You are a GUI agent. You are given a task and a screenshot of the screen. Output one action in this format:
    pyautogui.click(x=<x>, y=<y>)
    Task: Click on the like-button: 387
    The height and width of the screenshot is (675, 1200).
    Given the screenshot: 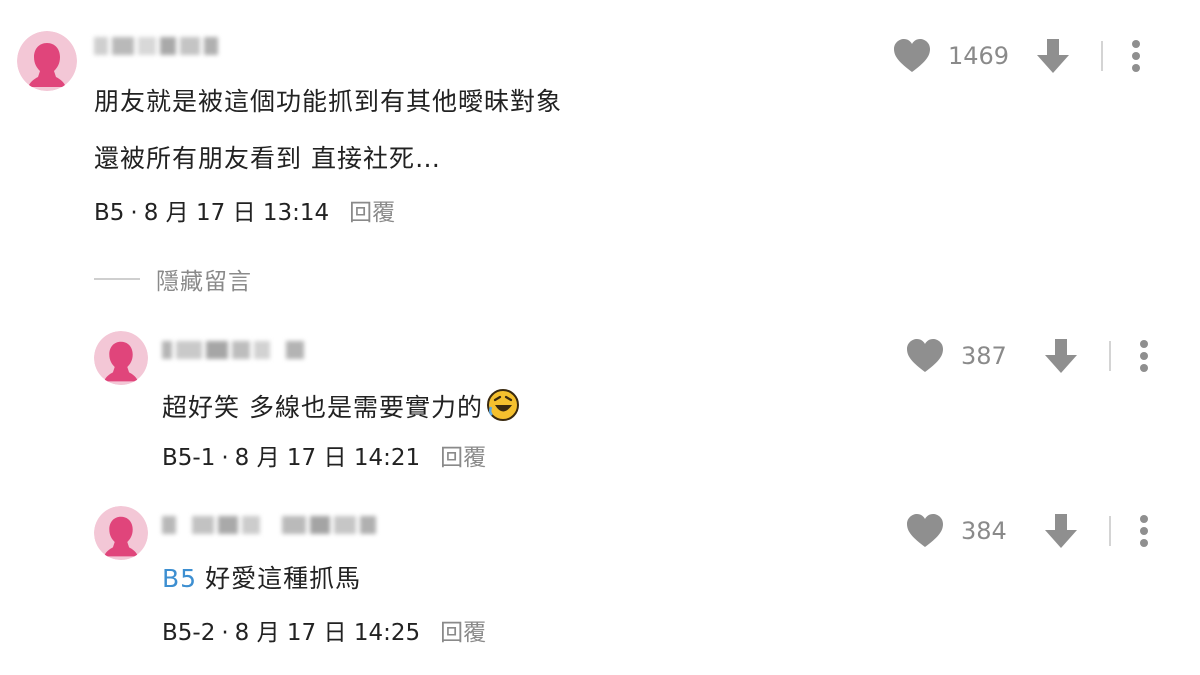 What is the action you would take?
    pyautogui.click(x=963, y=356)
    